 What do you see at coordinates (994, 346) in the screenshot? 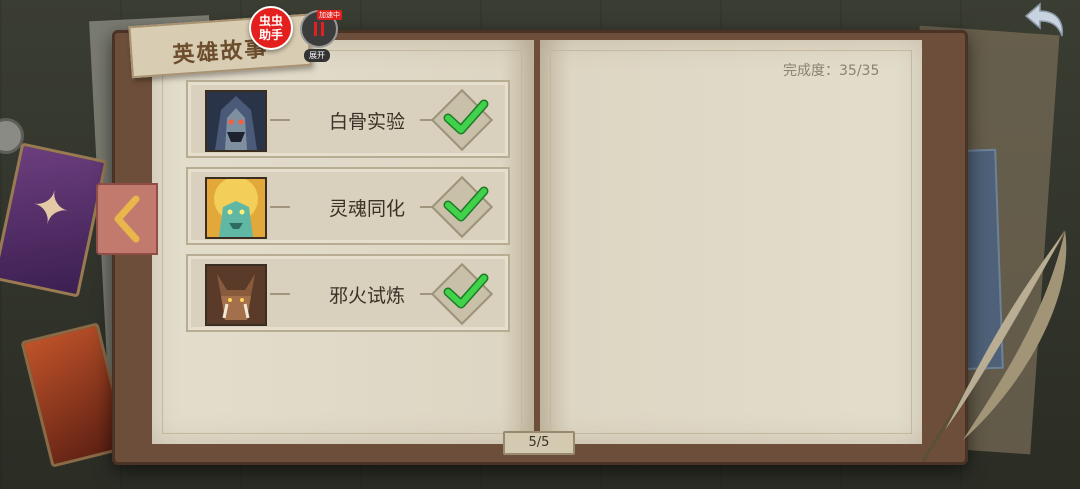
I see `quill-feather-icon` at bounding box center [994, 346].